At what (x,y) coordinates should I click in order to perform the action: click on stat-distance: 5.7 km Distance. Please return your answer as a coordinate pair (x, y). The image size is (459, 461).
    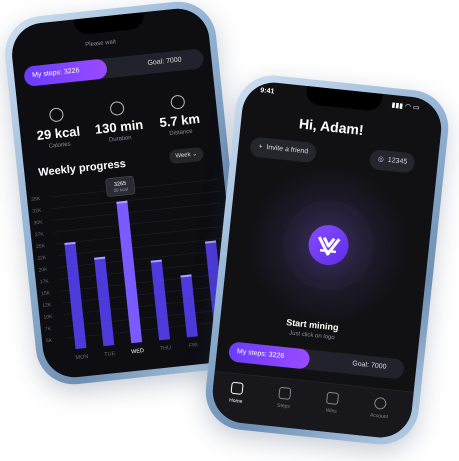
    Looking at the image, I should click on (179, 115).